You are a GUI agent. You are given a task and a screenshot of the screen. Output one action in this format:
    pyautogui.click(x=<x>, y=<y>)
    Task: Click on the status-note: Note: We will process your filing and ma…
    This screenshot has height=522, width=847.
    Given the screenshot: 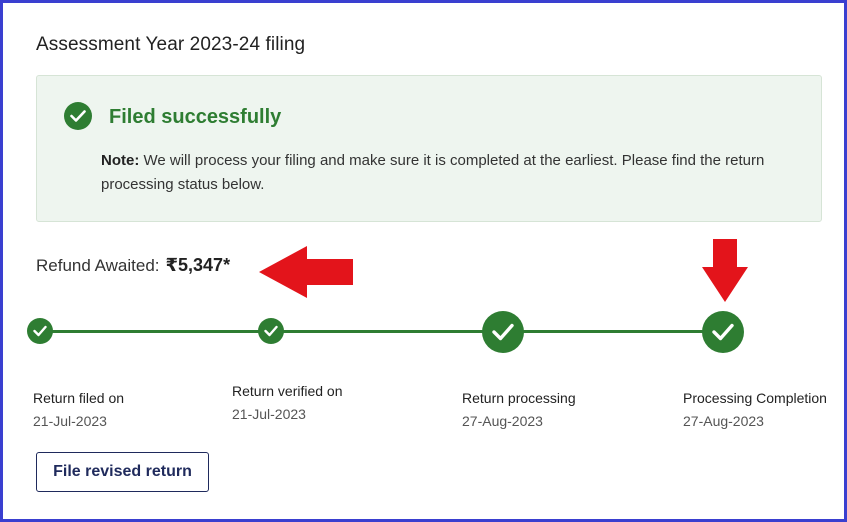 What is the action you would take?
    pyautogui.click(x=451, y=173)
    